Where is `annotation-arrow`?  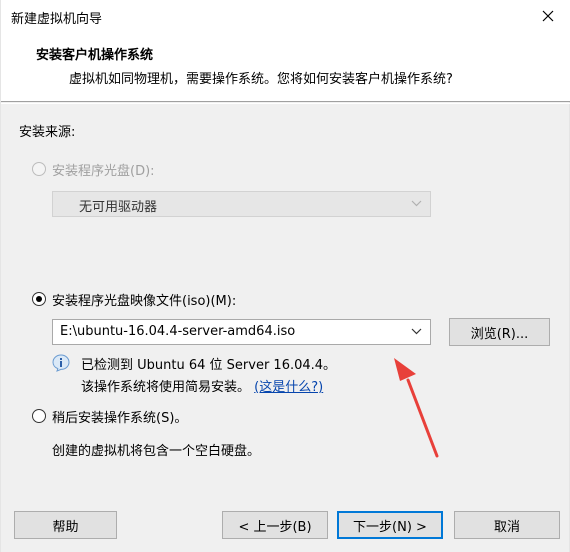
annotation-arrow is located at coordinates (416, 408).